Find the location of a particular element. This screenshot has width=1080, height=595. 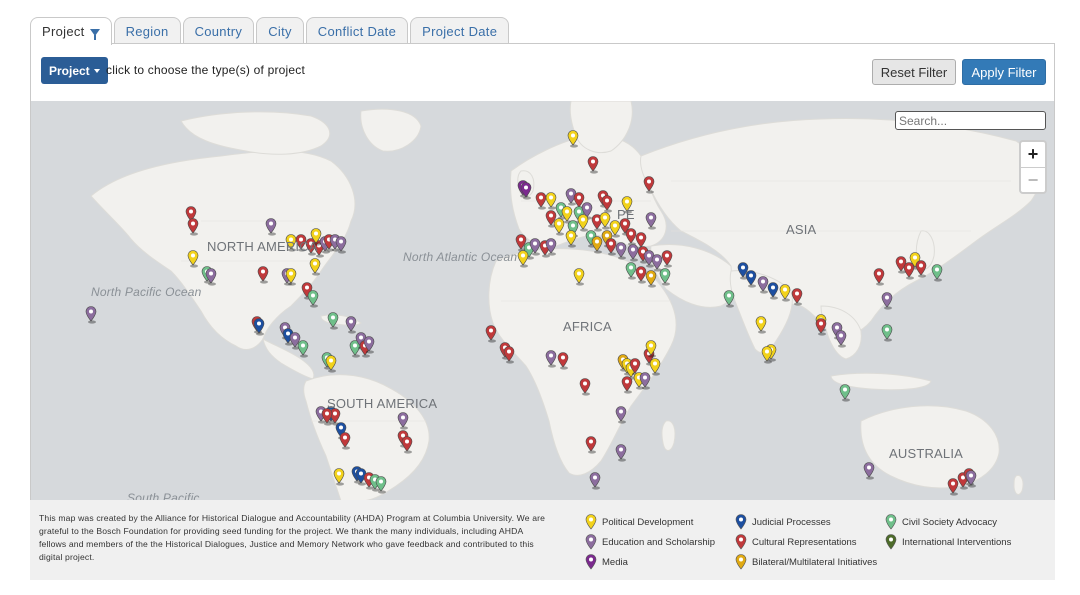

apply-filter-button: Apply Filter is located at coordinates (1004, 72).